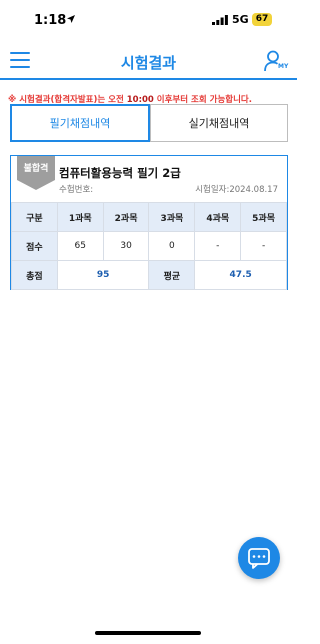 The height and width of the screenshot is (644, 320). I want to click on exam-number-label: 수험번호:, so click(76, 190).